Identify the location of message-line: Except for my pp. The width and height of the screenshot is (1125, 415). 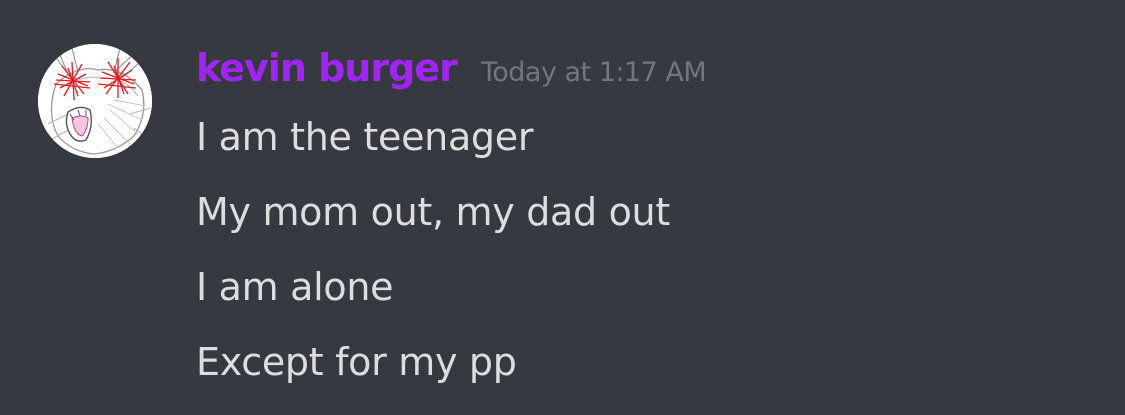
(356, 362).